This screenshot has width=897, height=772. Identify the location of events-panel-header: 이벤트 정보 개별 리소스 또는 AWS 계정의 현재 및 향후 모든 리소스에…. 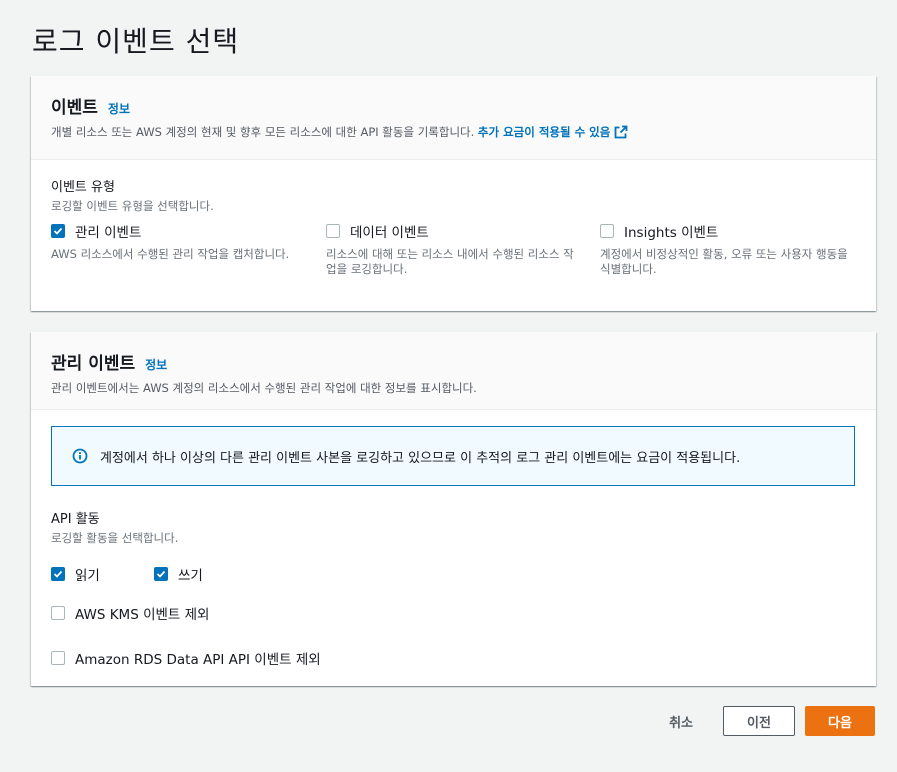
(453, 118).